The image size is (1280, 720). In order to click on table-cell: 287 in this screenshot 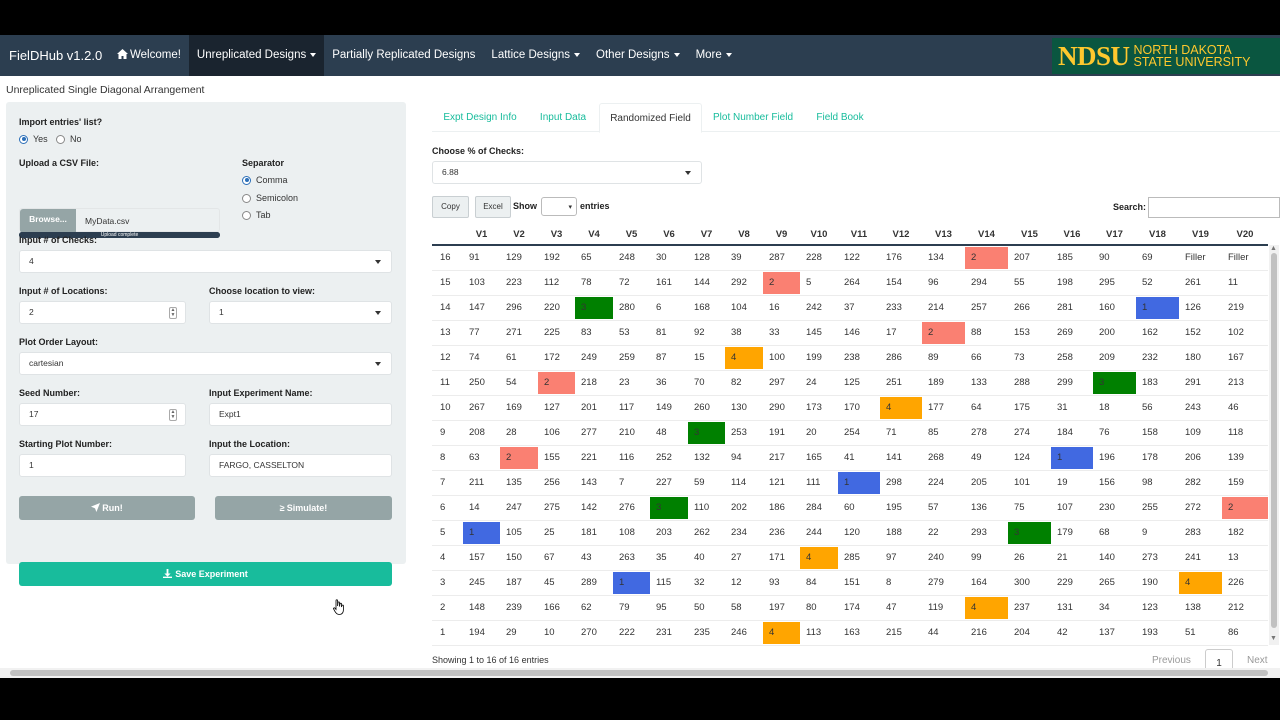, I will do `click(777, 257)`.